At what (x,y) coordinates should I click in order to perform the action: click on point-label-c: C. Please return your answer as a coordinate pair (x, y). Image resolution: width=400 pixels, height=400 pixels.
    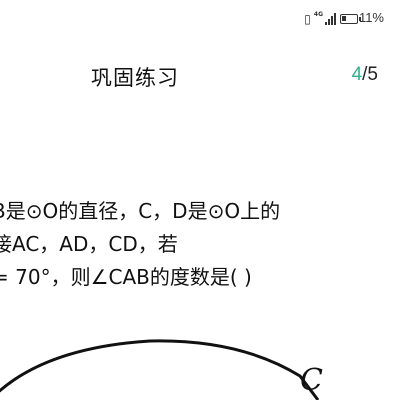
    Looking at the image, I should click on (311, 380).